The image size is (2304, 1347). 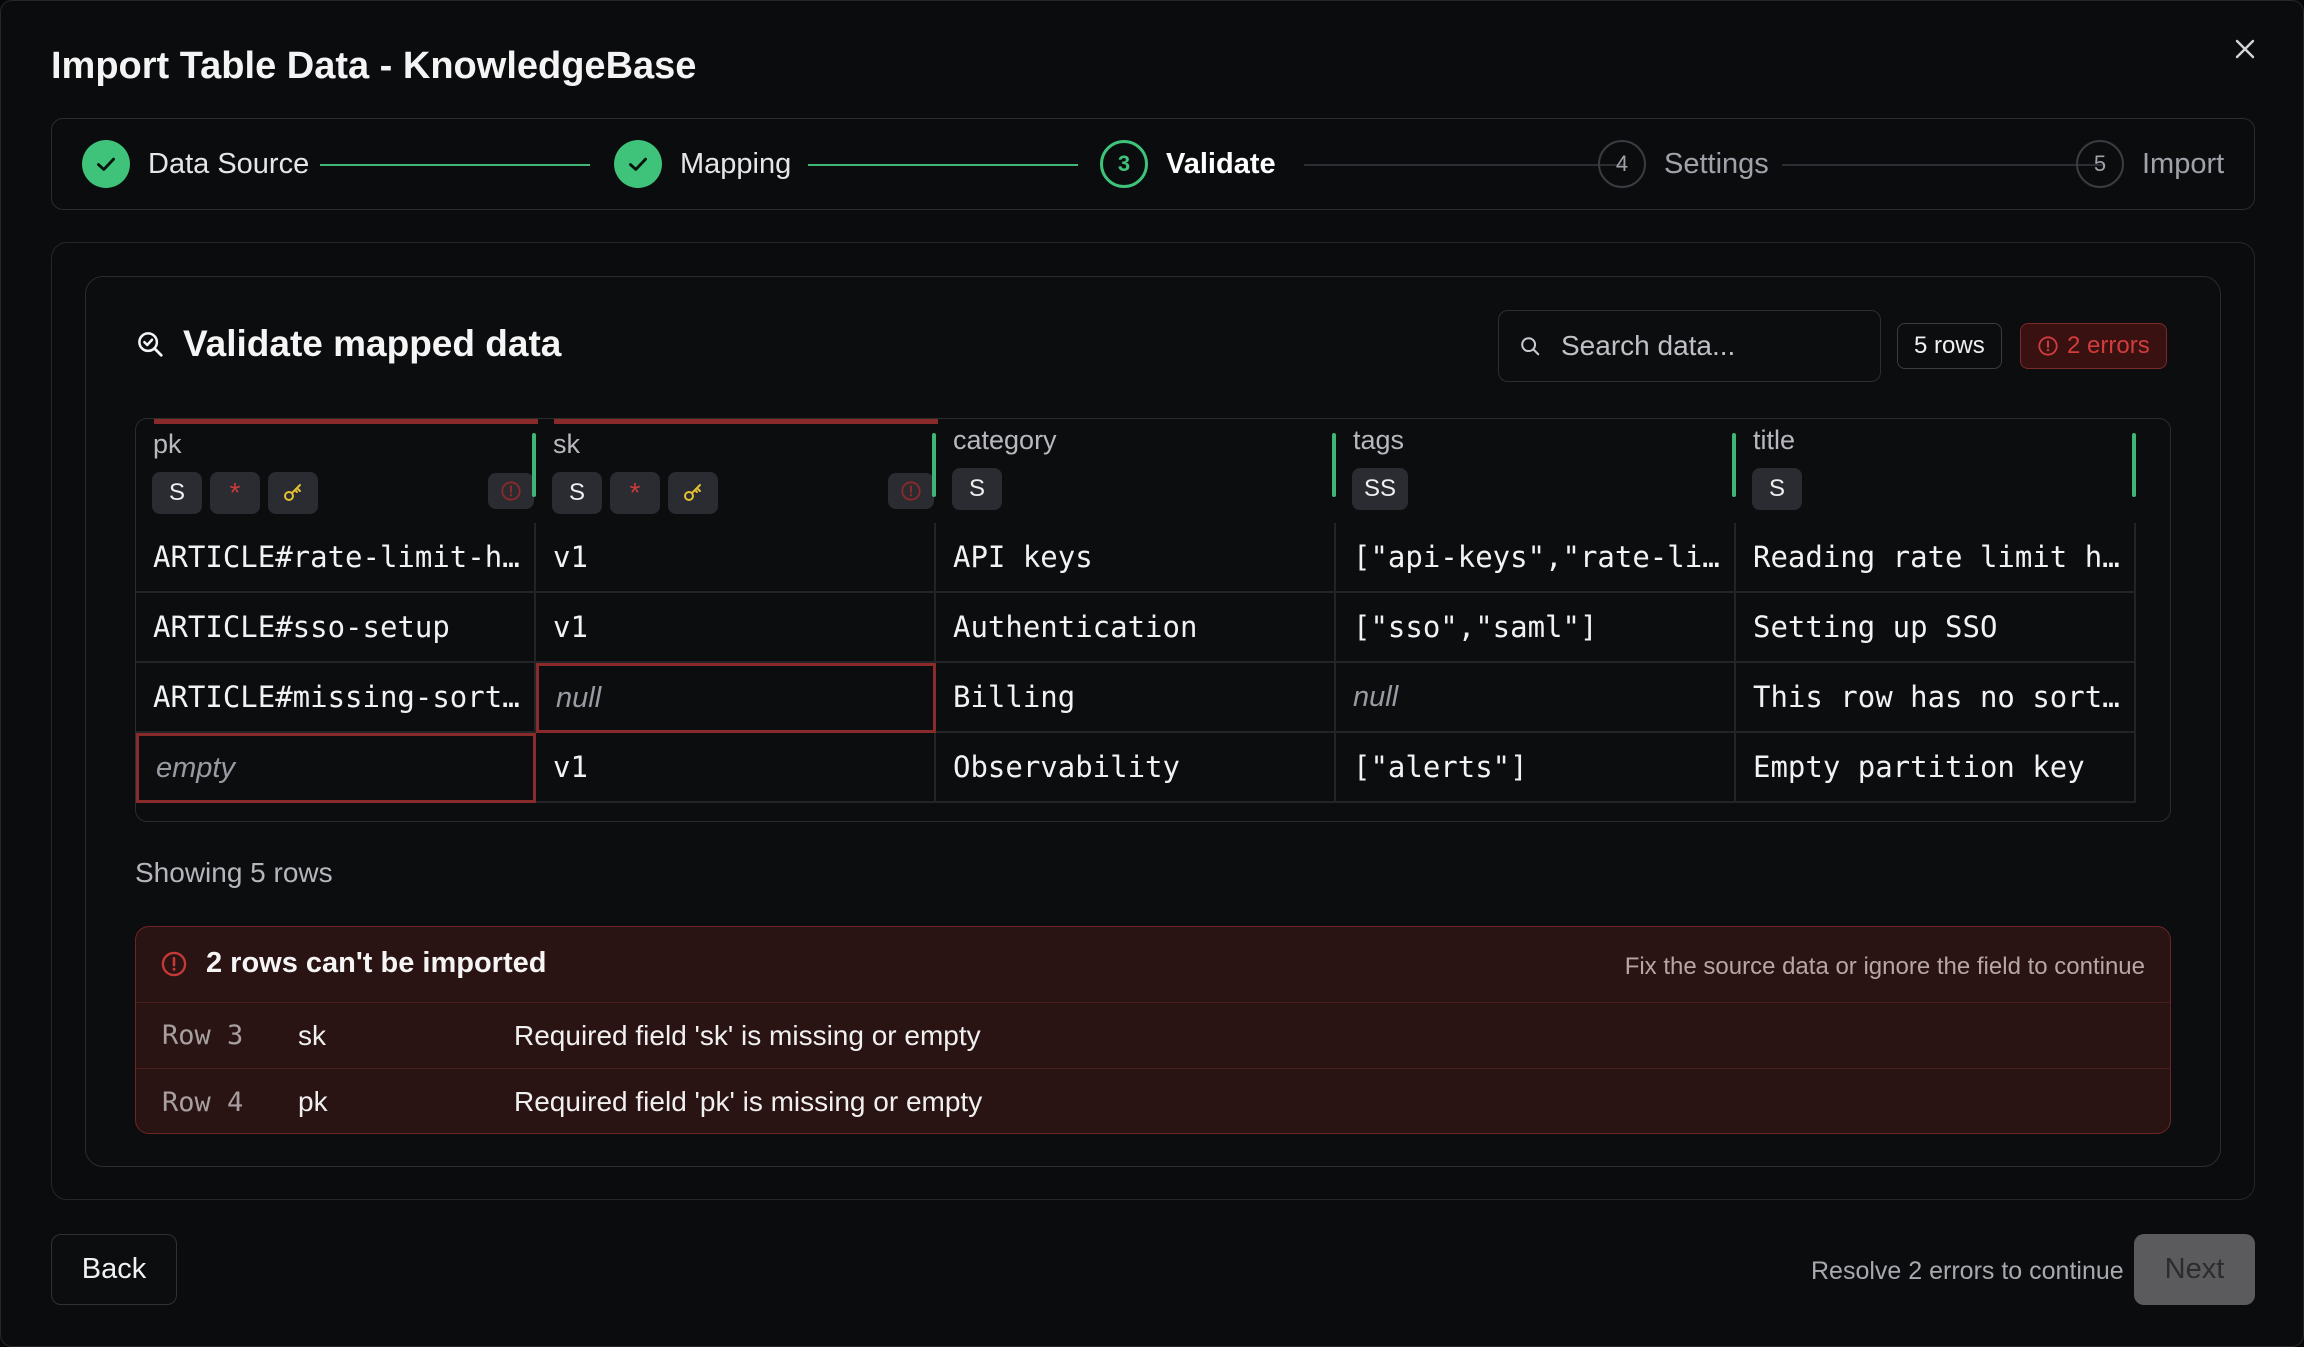 I want to click on table-cell: Billing, so click(x=1136, y=698).